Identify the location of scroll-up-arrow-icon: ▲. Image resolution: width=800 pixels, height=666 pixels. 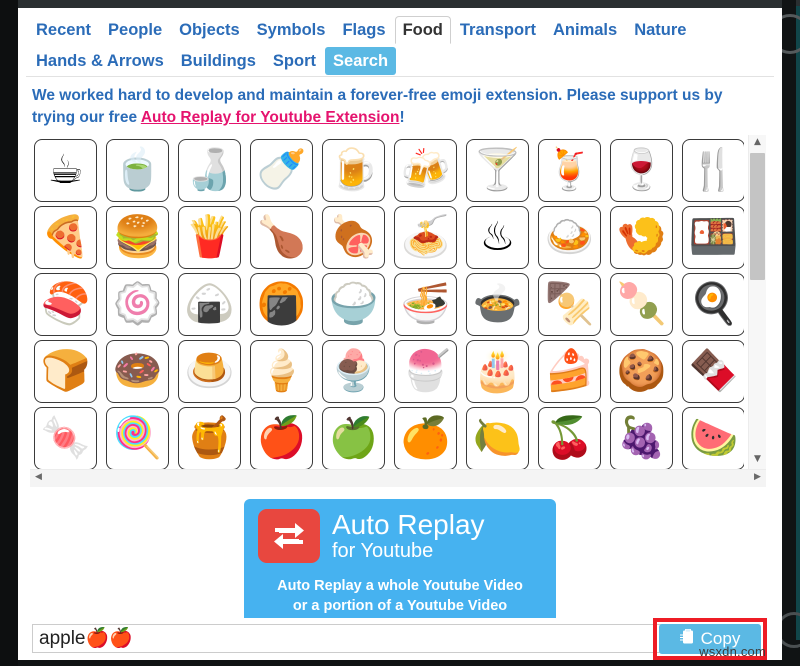
(757, 143).